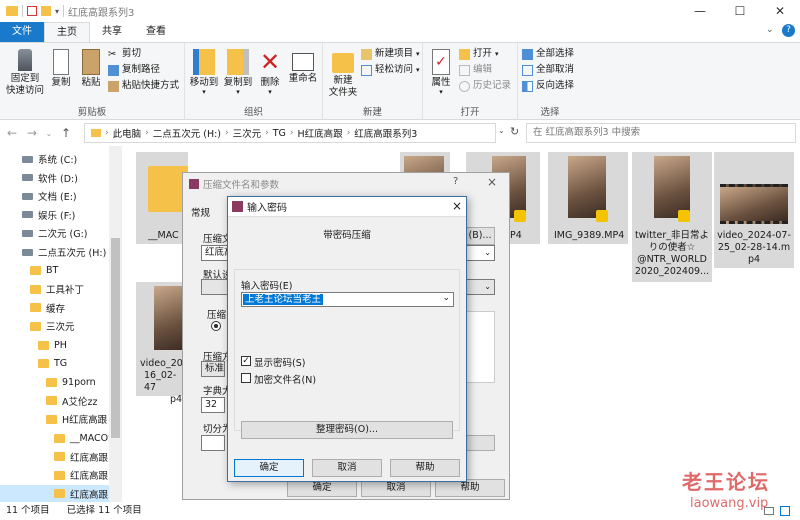 The image size is (800, 520). Describe the element at coordinates (61, 252) in the screenshot. I see `nav-item: 二点五次元 (H:)` at that location.